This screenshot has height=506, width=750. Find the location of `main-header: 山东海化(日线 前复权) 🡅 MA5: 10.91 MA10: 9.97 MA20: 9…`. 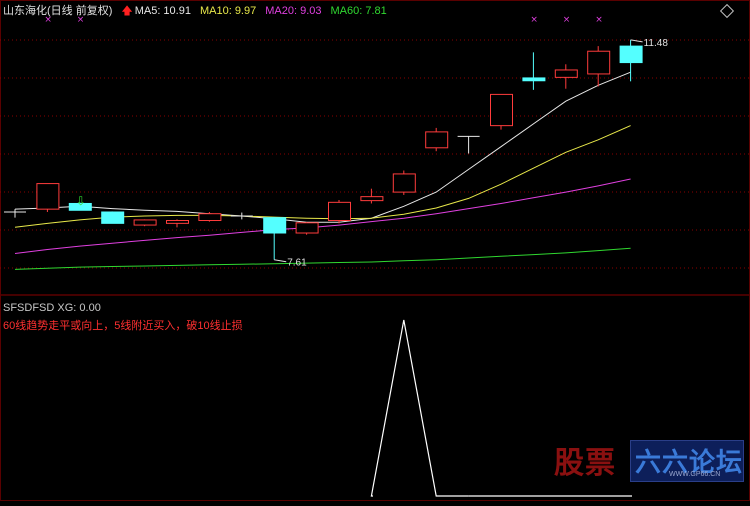

main-header: 山东海化(日线 前复权) 🡅 MA5: 10.91 MA10: 9.97 MA20: 9… is located at coordinates (195, 11).